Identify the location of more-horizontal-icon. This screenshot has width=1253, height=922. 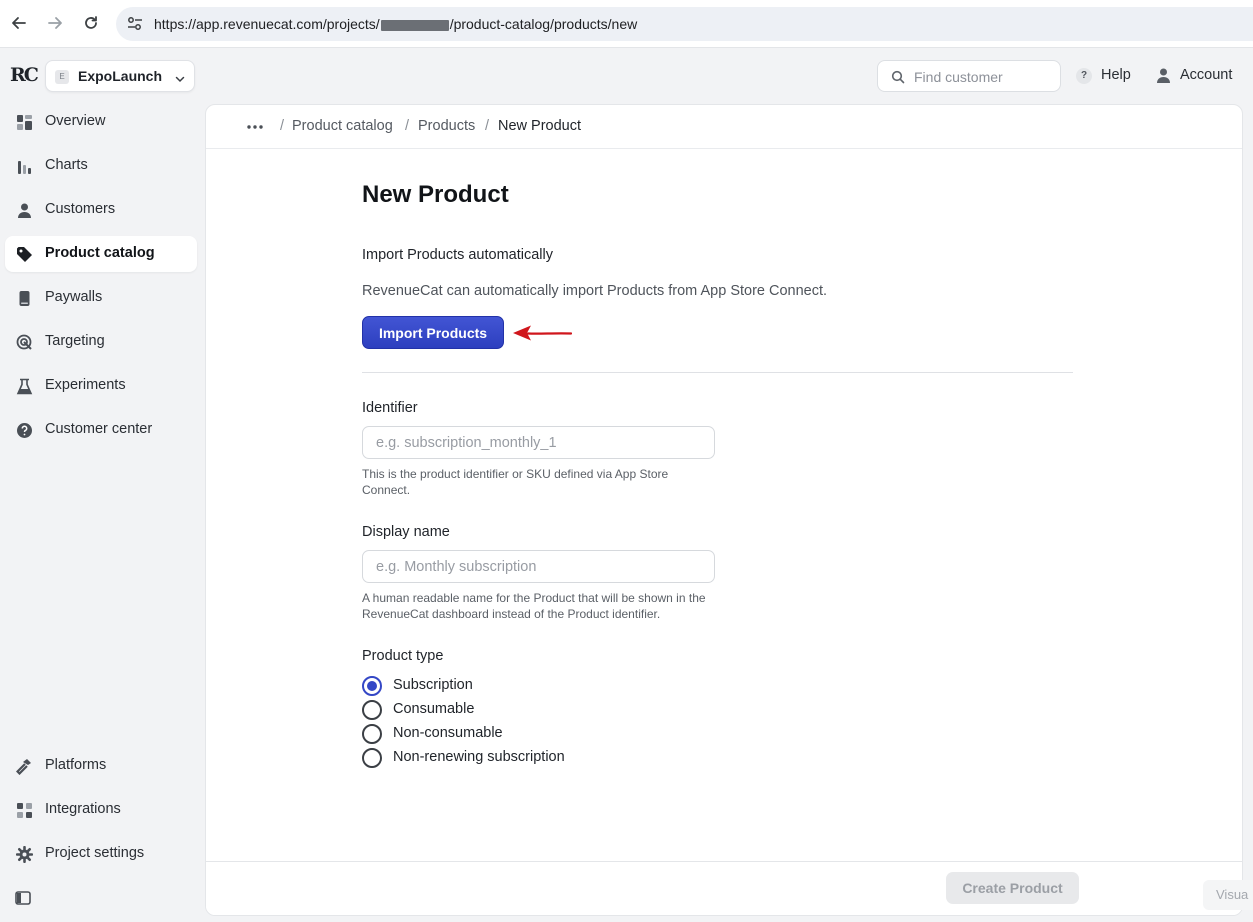
(255, 127).